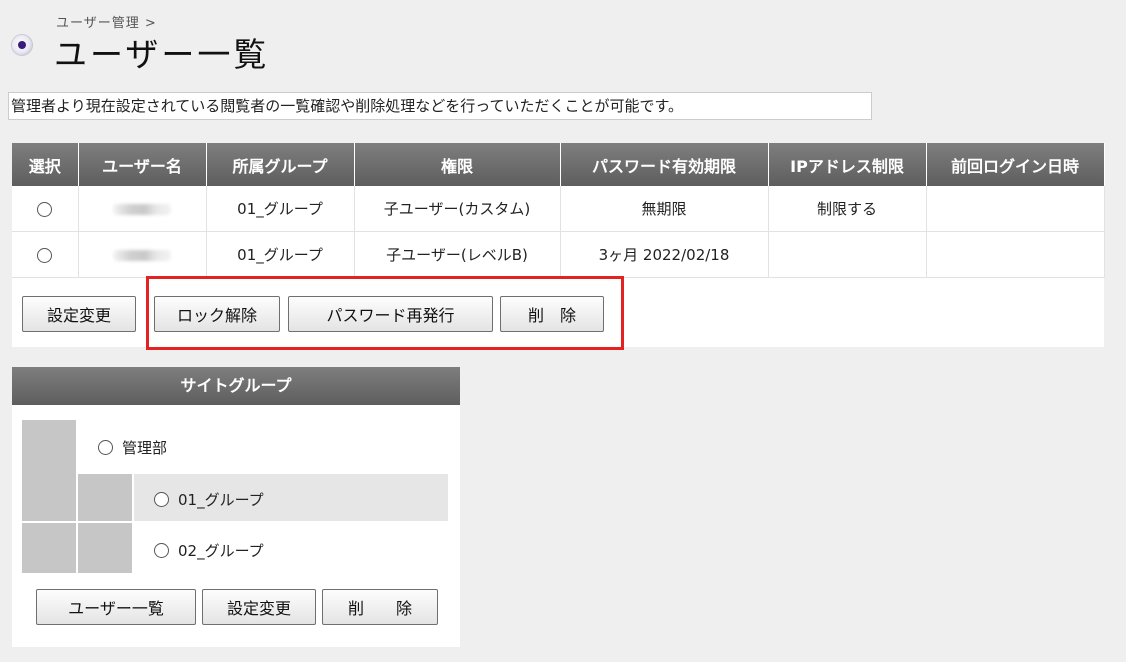 This screenshot has height=662, width=1126. I want to click on site-group-item: 02_グループ, so click(209, 550).